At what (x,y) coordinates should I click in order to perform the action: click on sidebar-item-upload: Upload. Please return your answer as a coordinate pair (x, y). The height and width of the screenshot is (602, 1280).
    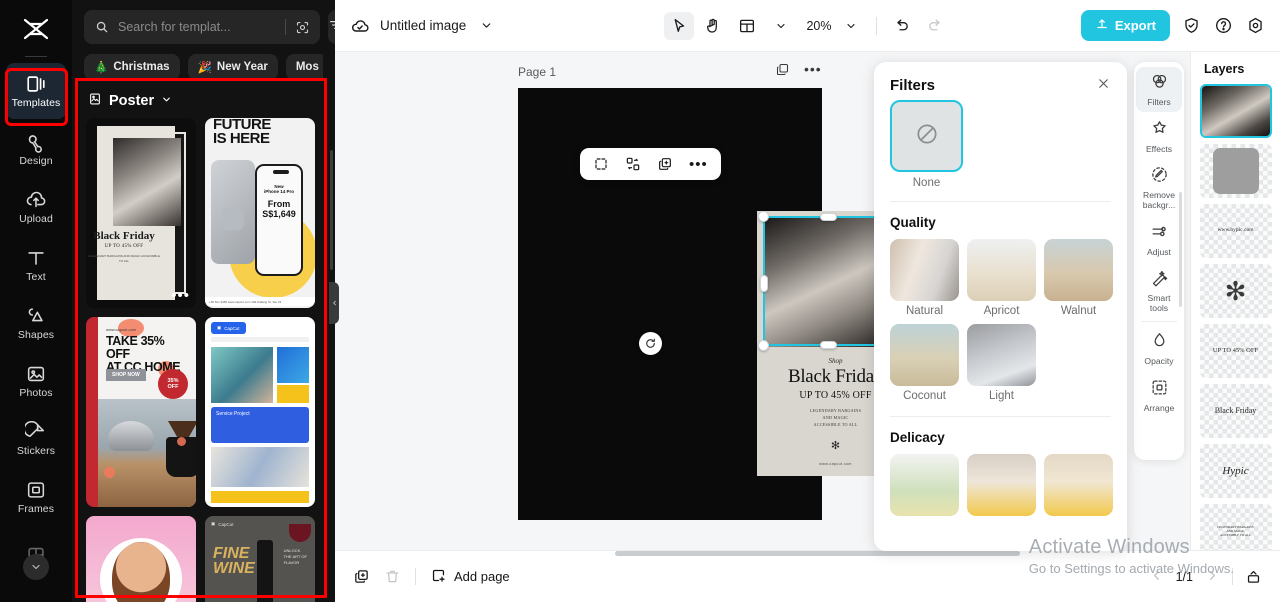
    Looking at the image, I should click on (36, 207).